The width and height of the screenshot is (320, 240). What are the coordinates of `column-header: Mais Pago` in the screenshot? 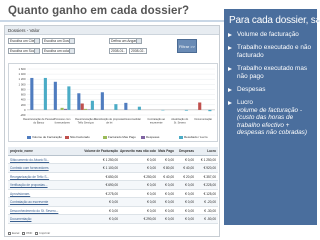 It's located at (166, 151).